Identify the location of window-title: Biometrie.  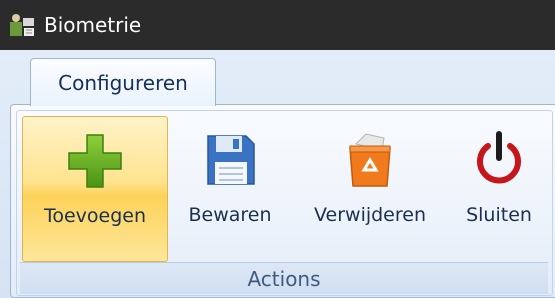
(93, 25).